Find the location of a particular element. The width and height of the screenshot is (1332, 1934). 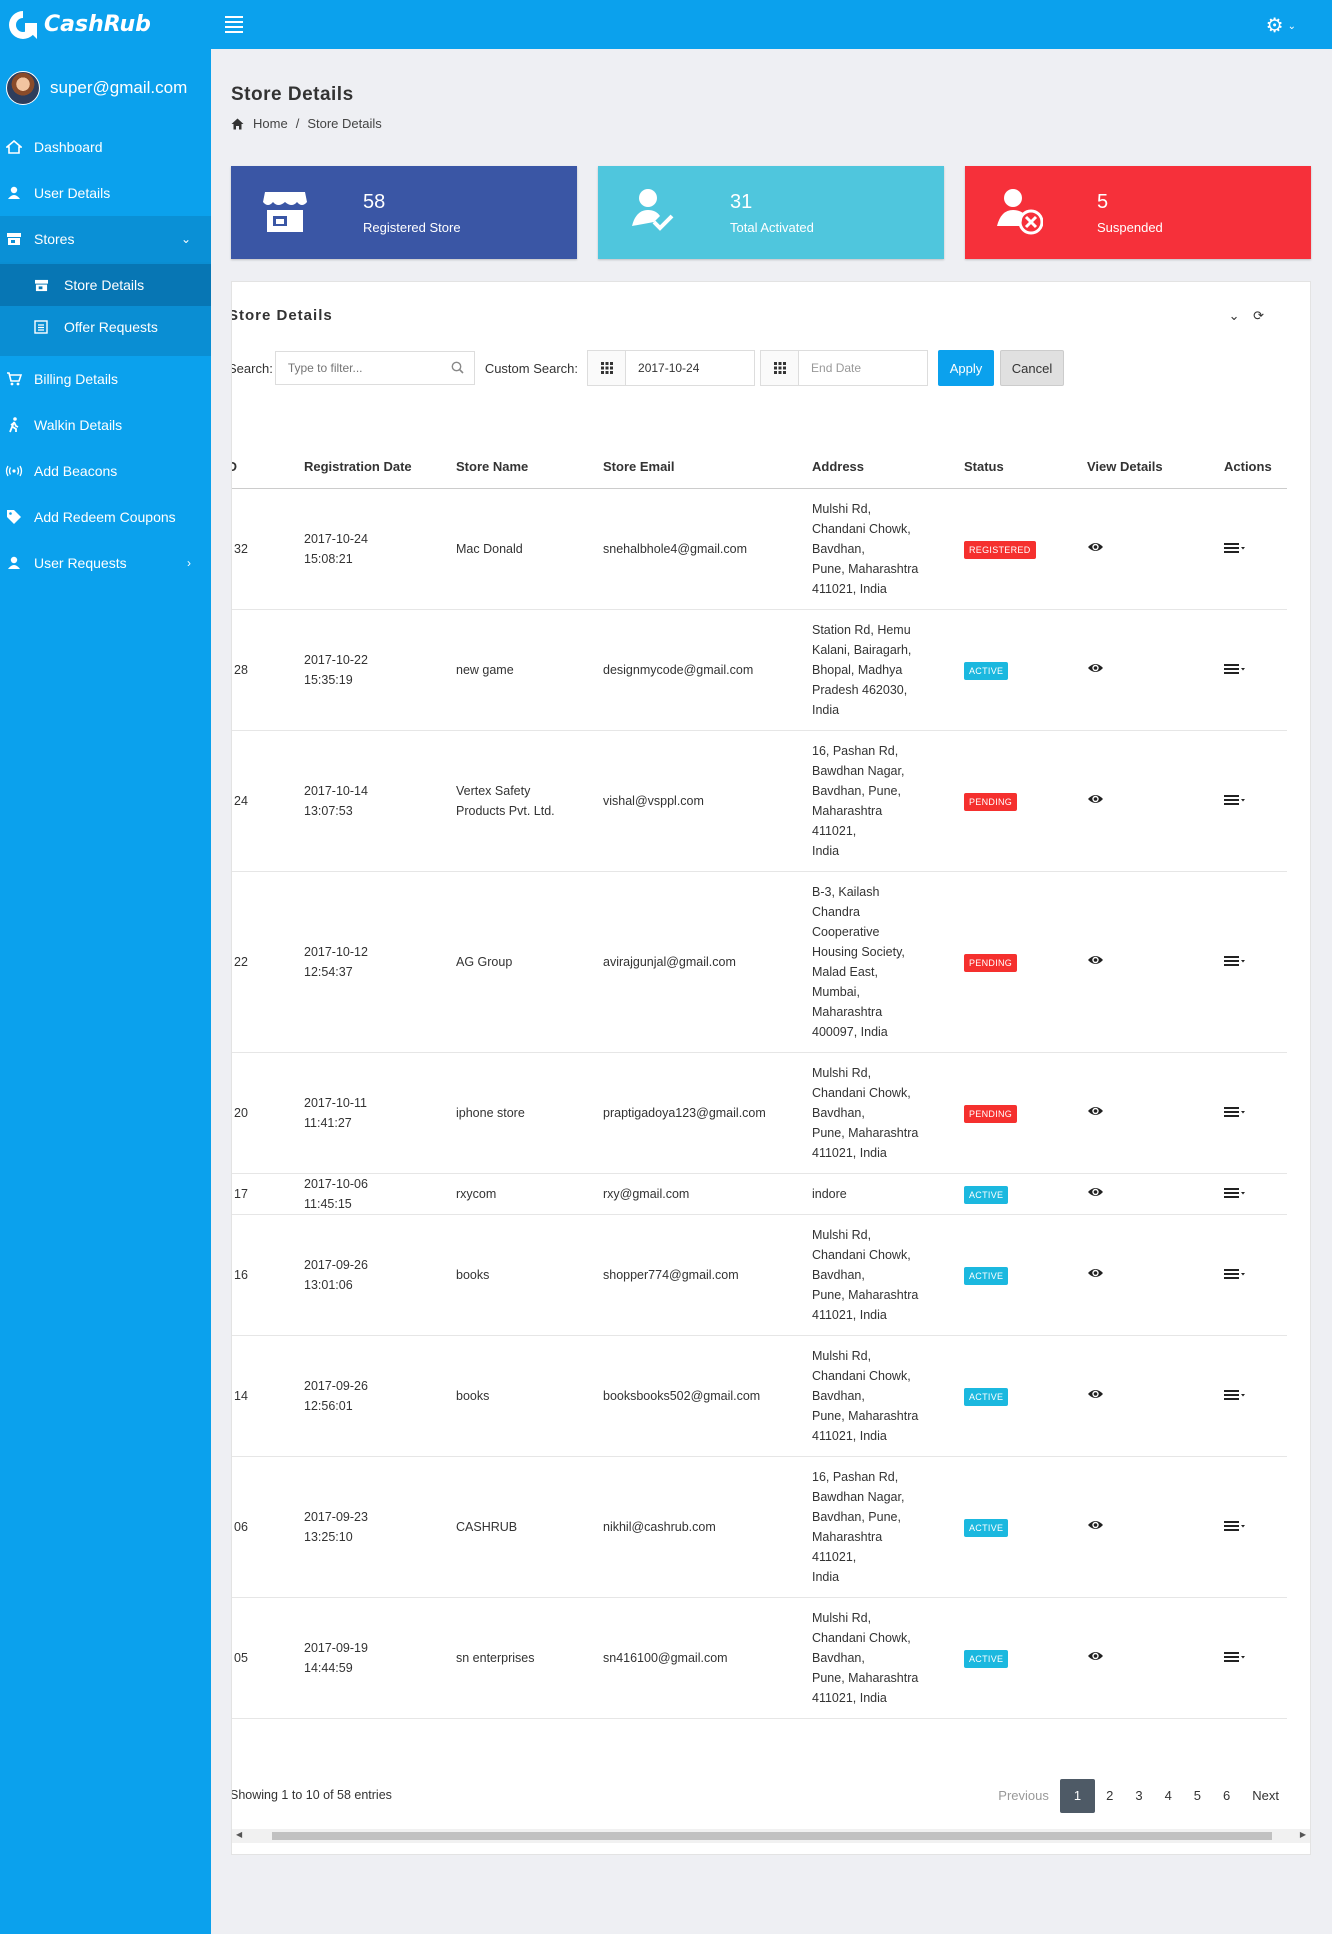

cell-status: PENDING is located at coordinates (1023, 962).